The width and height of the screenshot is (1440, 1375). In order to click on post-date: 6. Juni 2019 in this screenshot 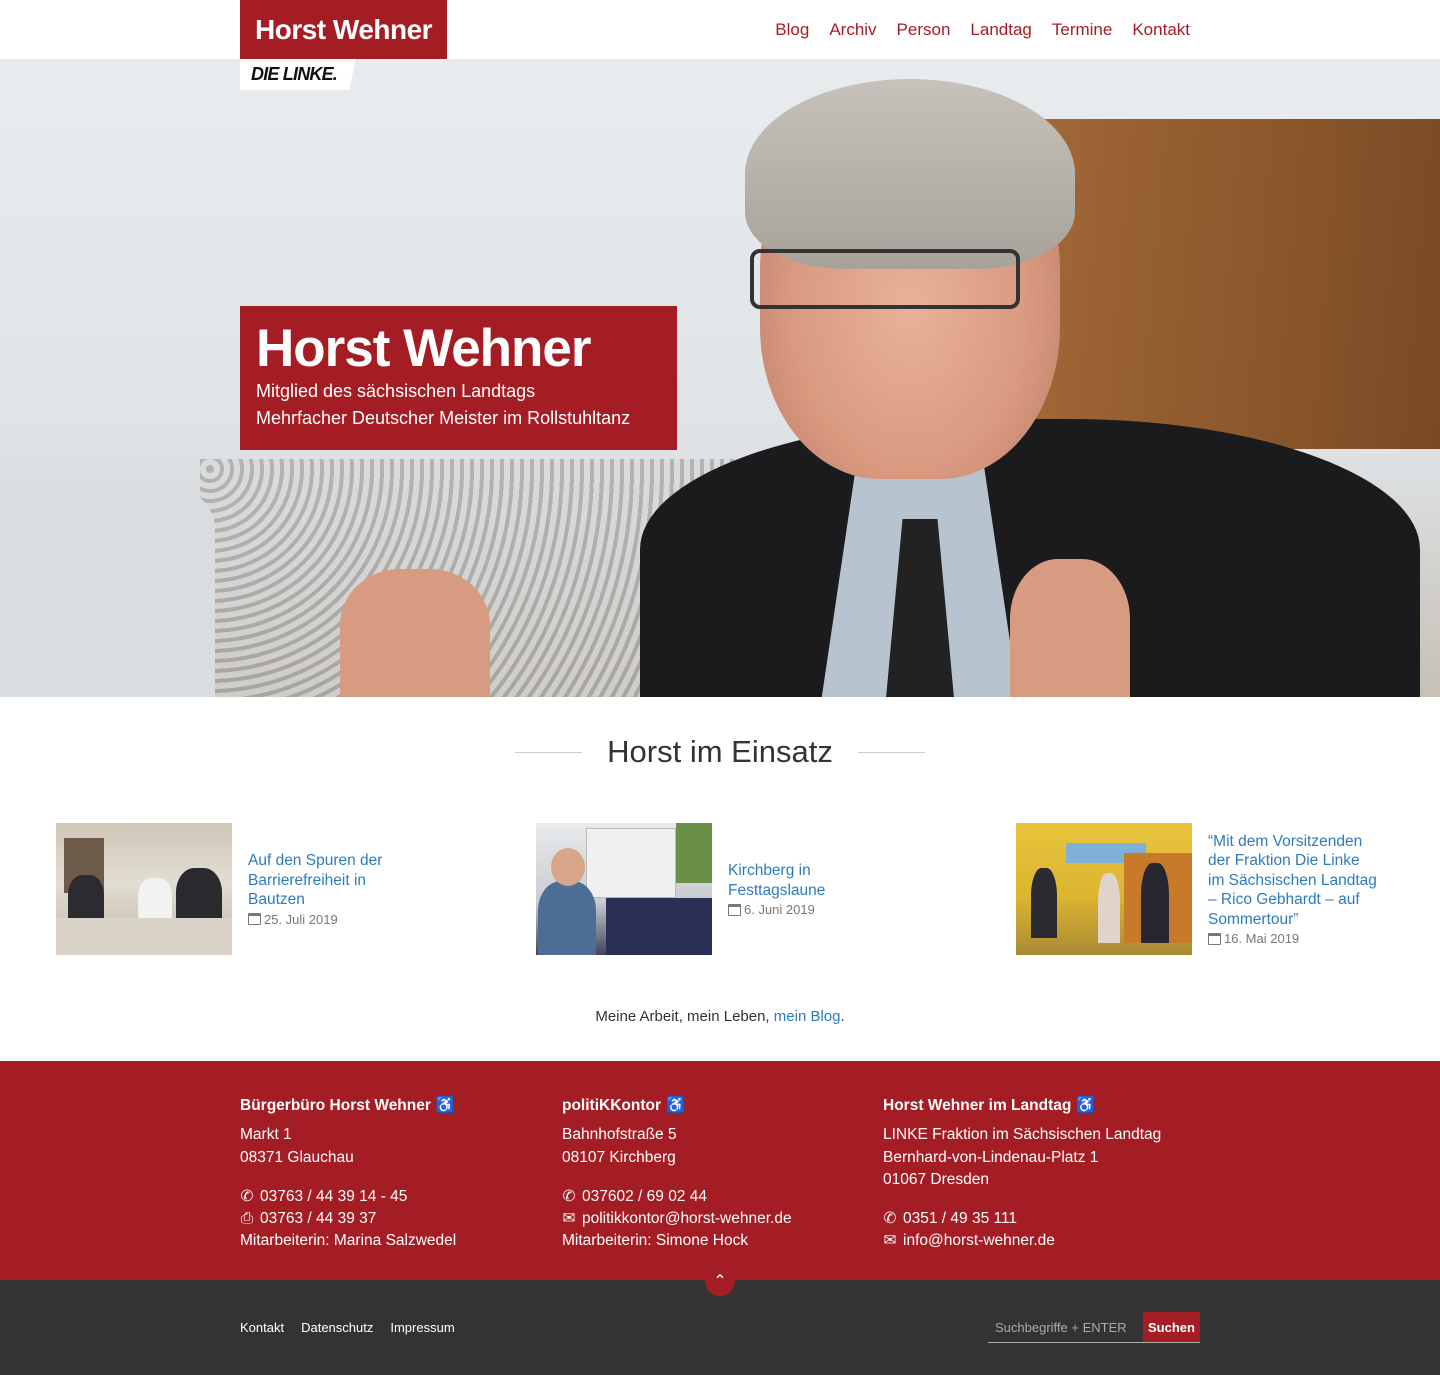, I will do `click(813, 909)`.